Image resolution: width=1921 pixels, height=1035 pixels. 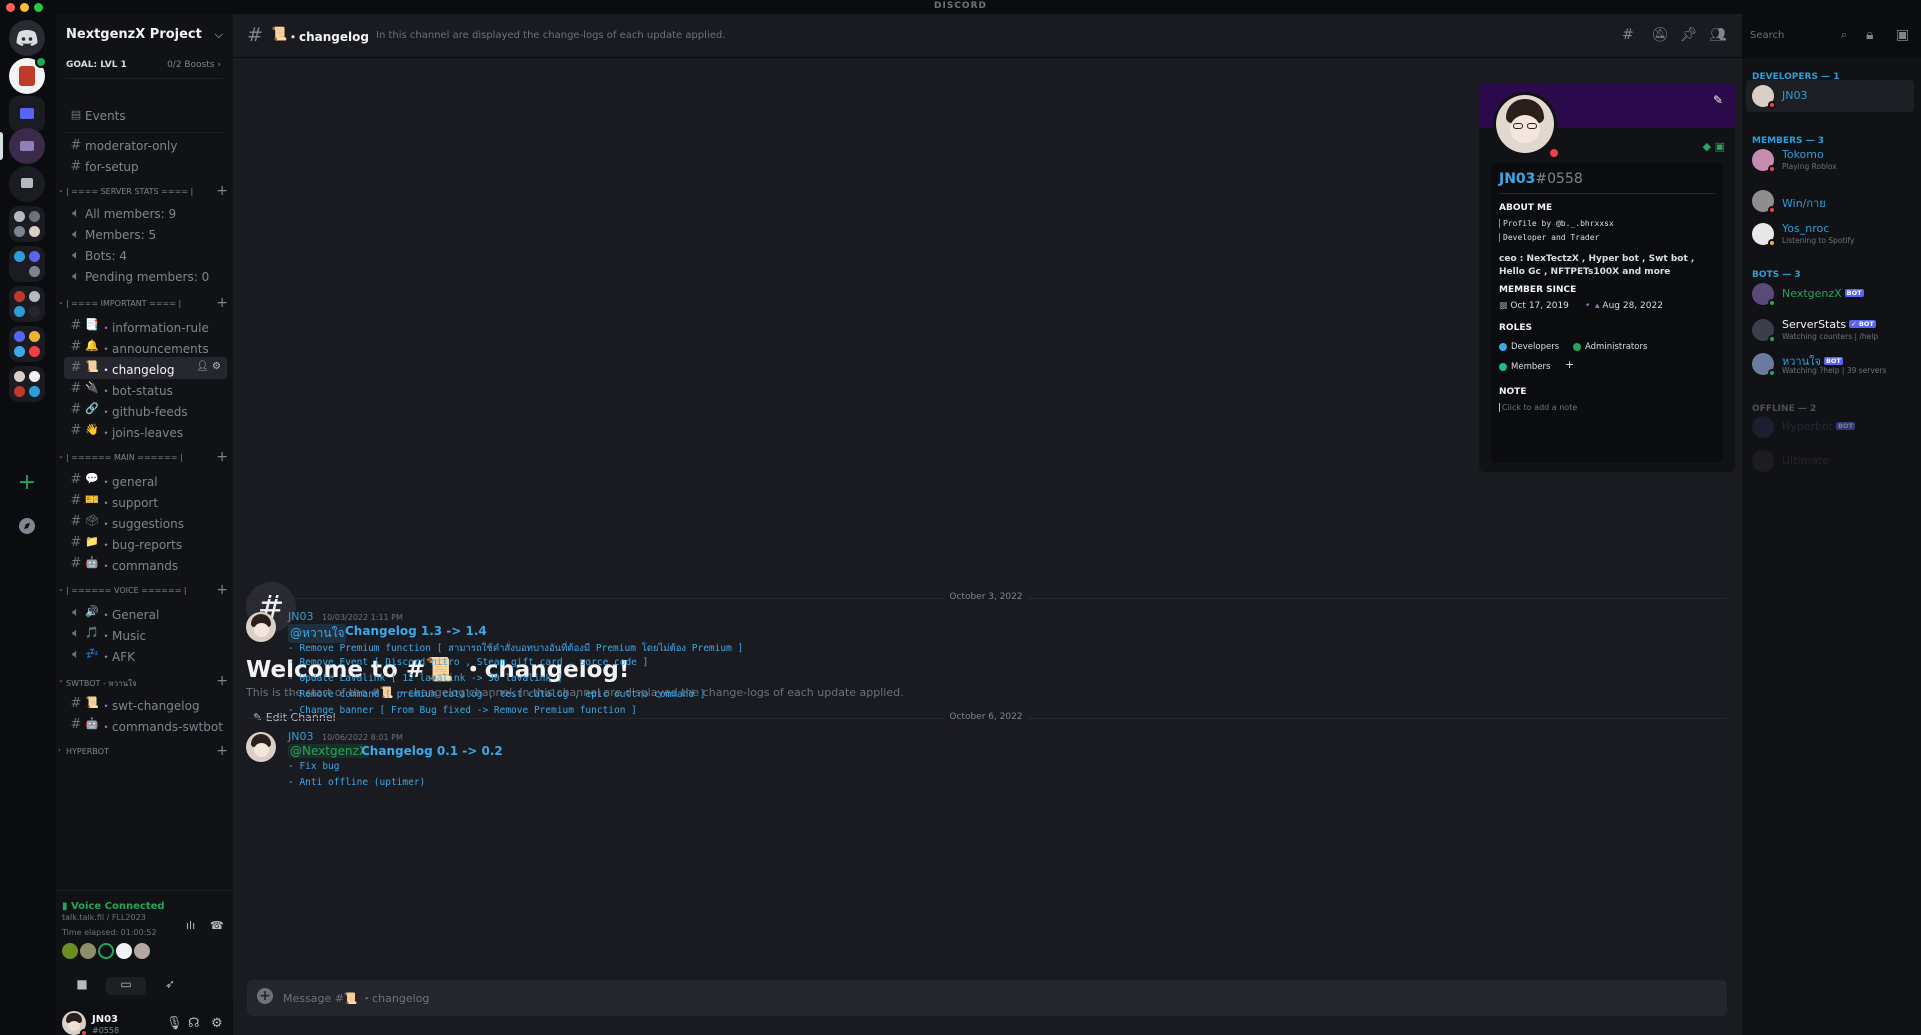 I want to click on category-header: › HYPERBOT +, so click(x=143, y=751).